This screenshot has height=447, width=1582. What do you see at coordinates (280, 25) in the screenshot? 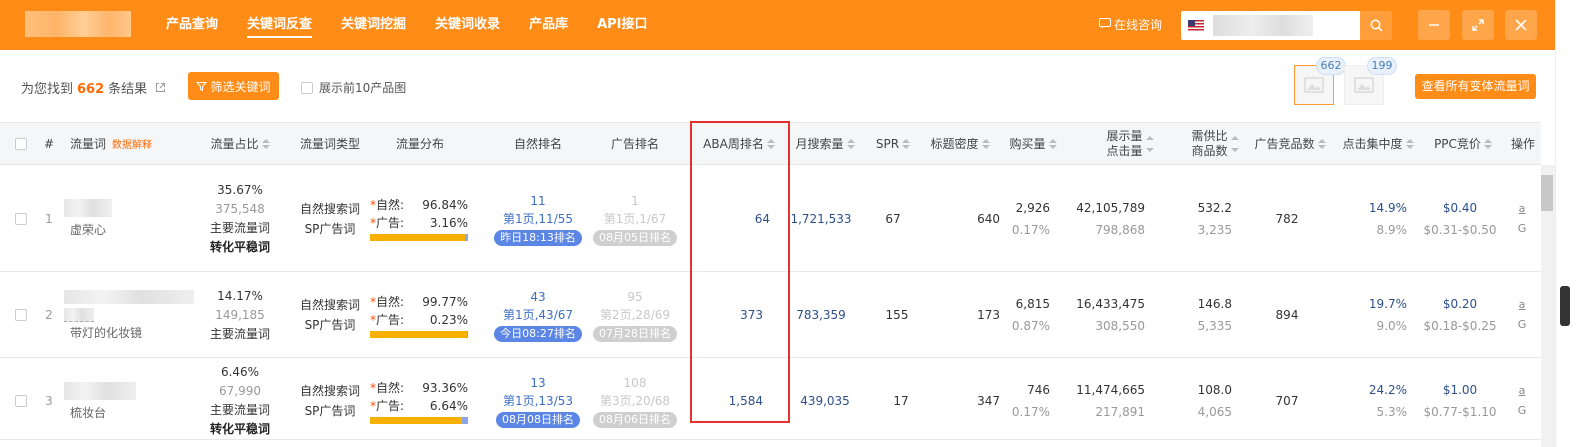
I see `nav-keyword-reverse: 关键词反查` at bounding box center [280, 25].